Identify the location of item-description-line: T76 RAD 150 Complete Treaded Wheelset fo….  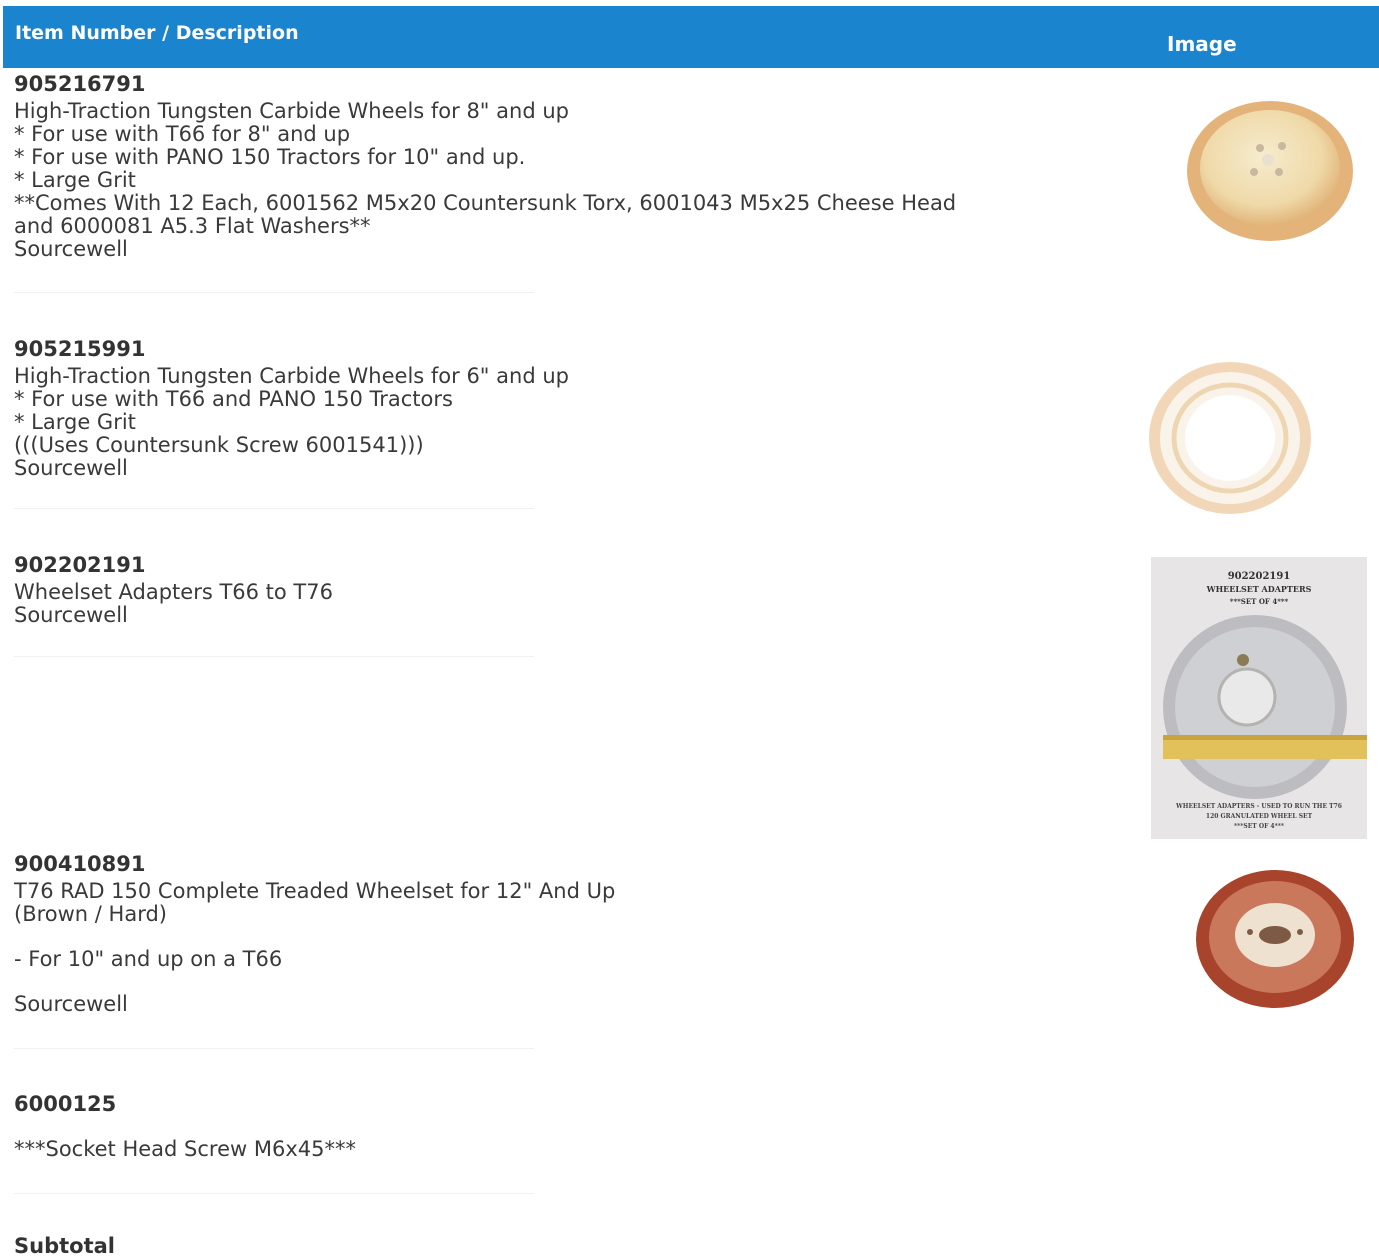
(315, 891).